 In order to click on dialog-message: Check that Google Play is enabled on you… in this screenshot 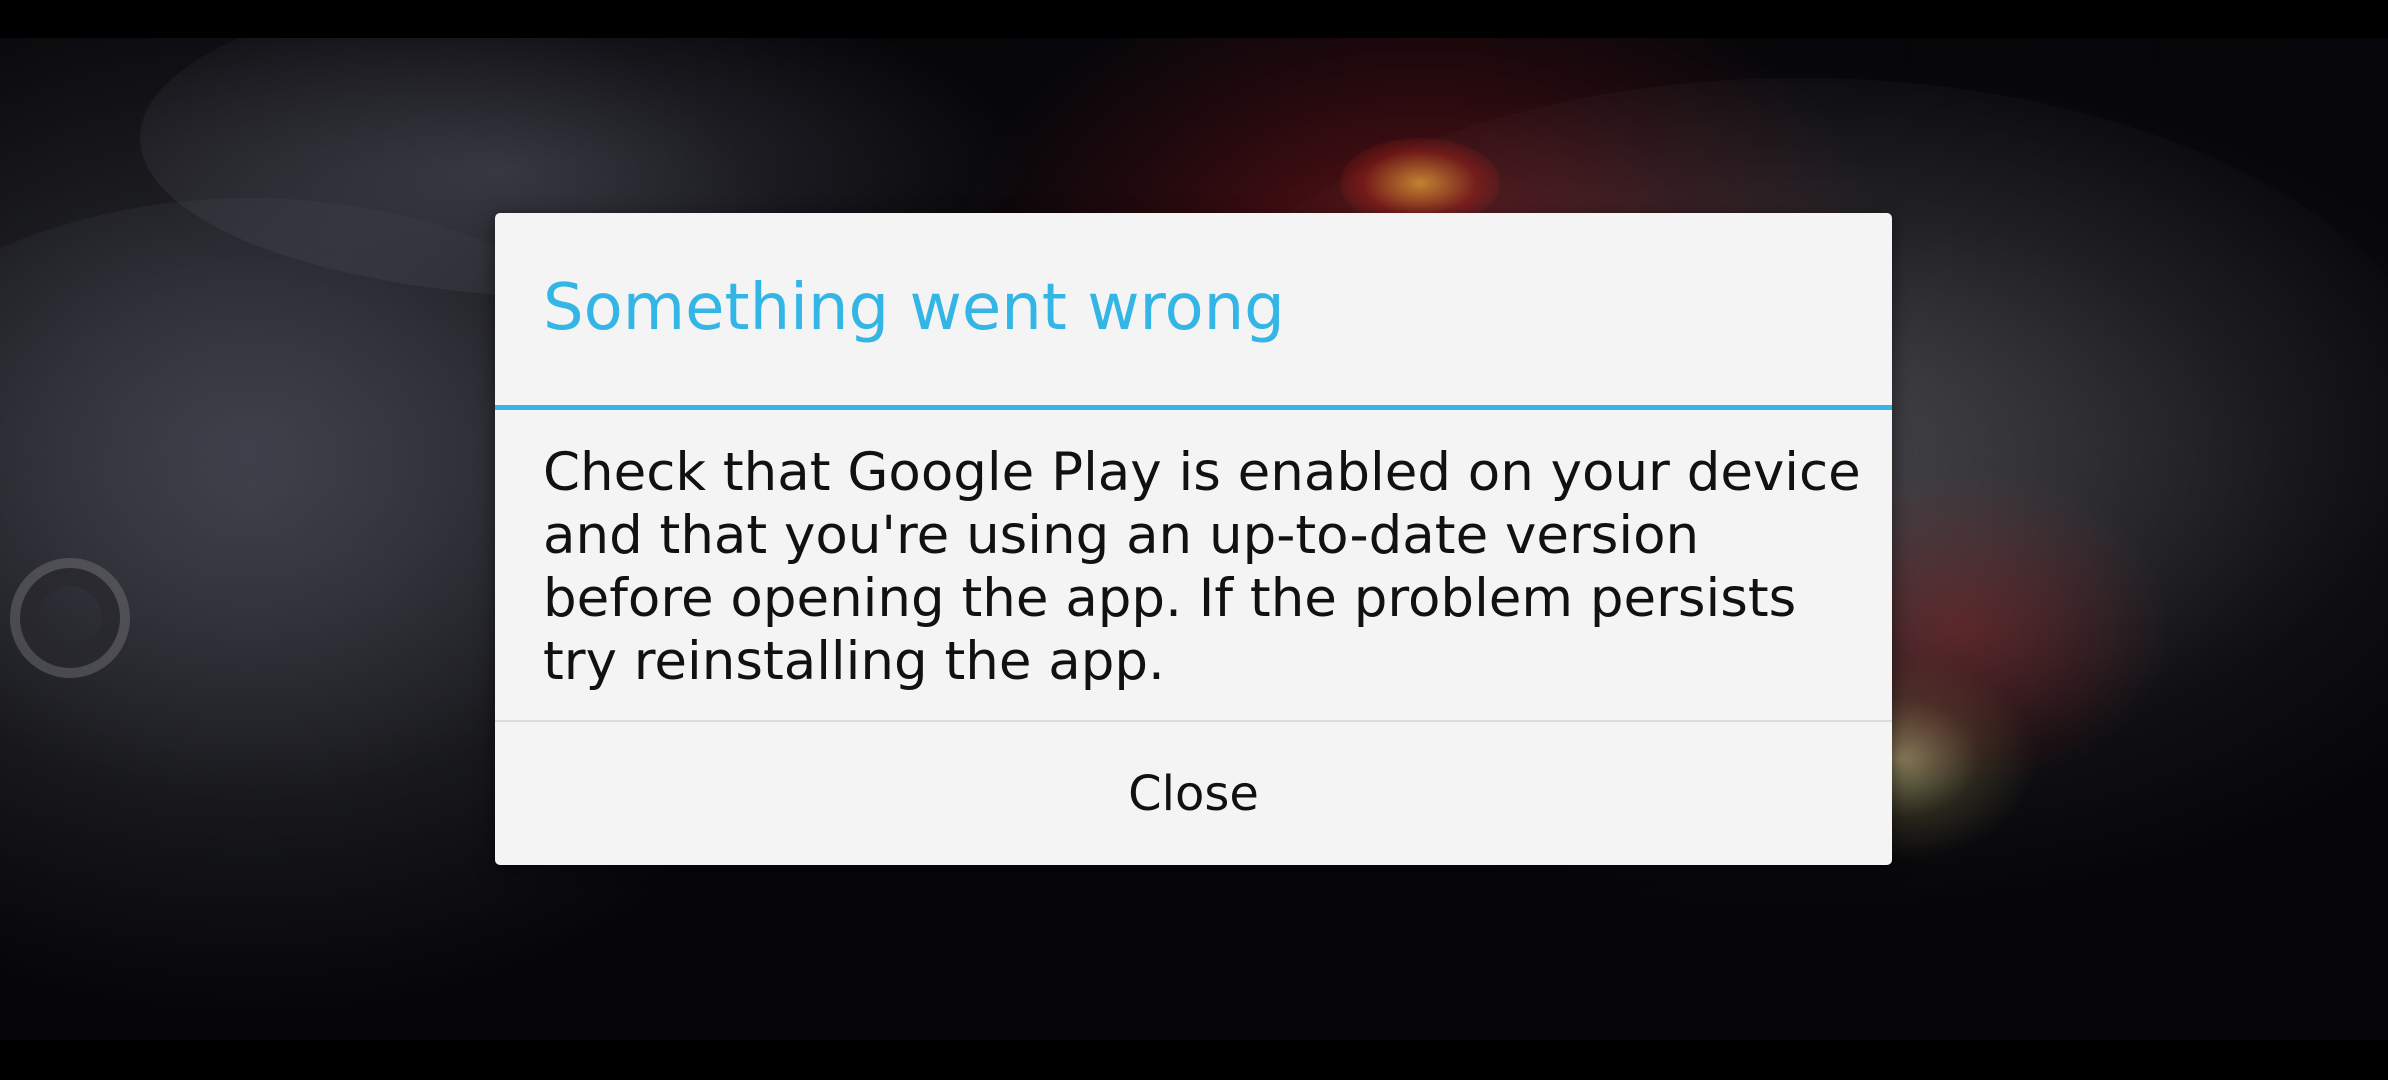, I will do `click(1202, 567)`.